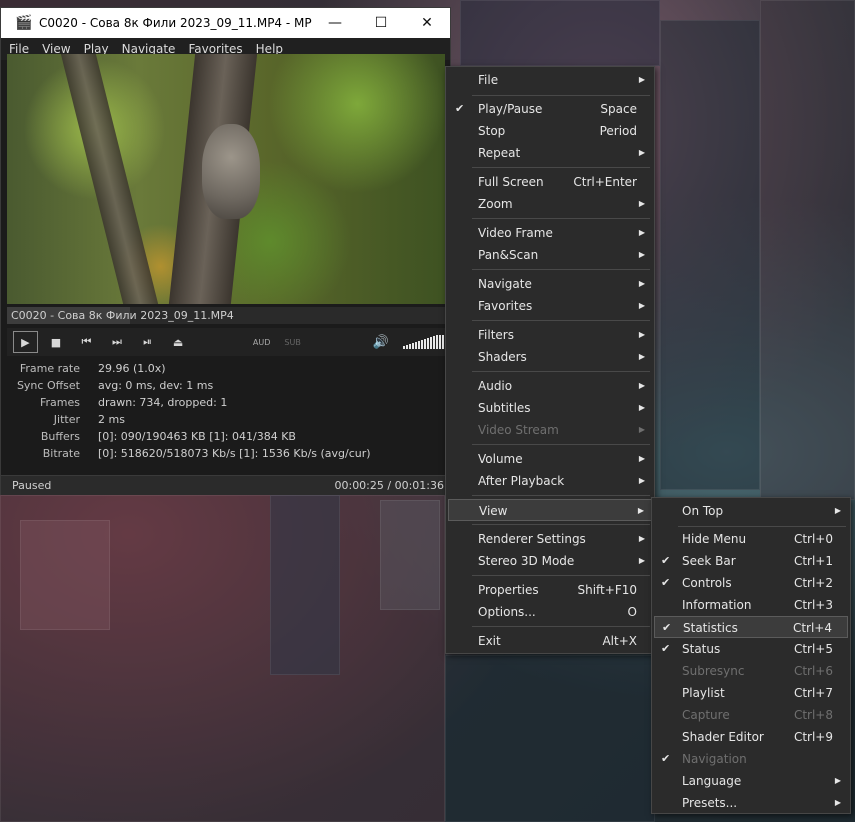 The image size is (855, 822). I want to click on menu-item-full-screen: Full Screen Ctrl+Enter, so click(550, 182).